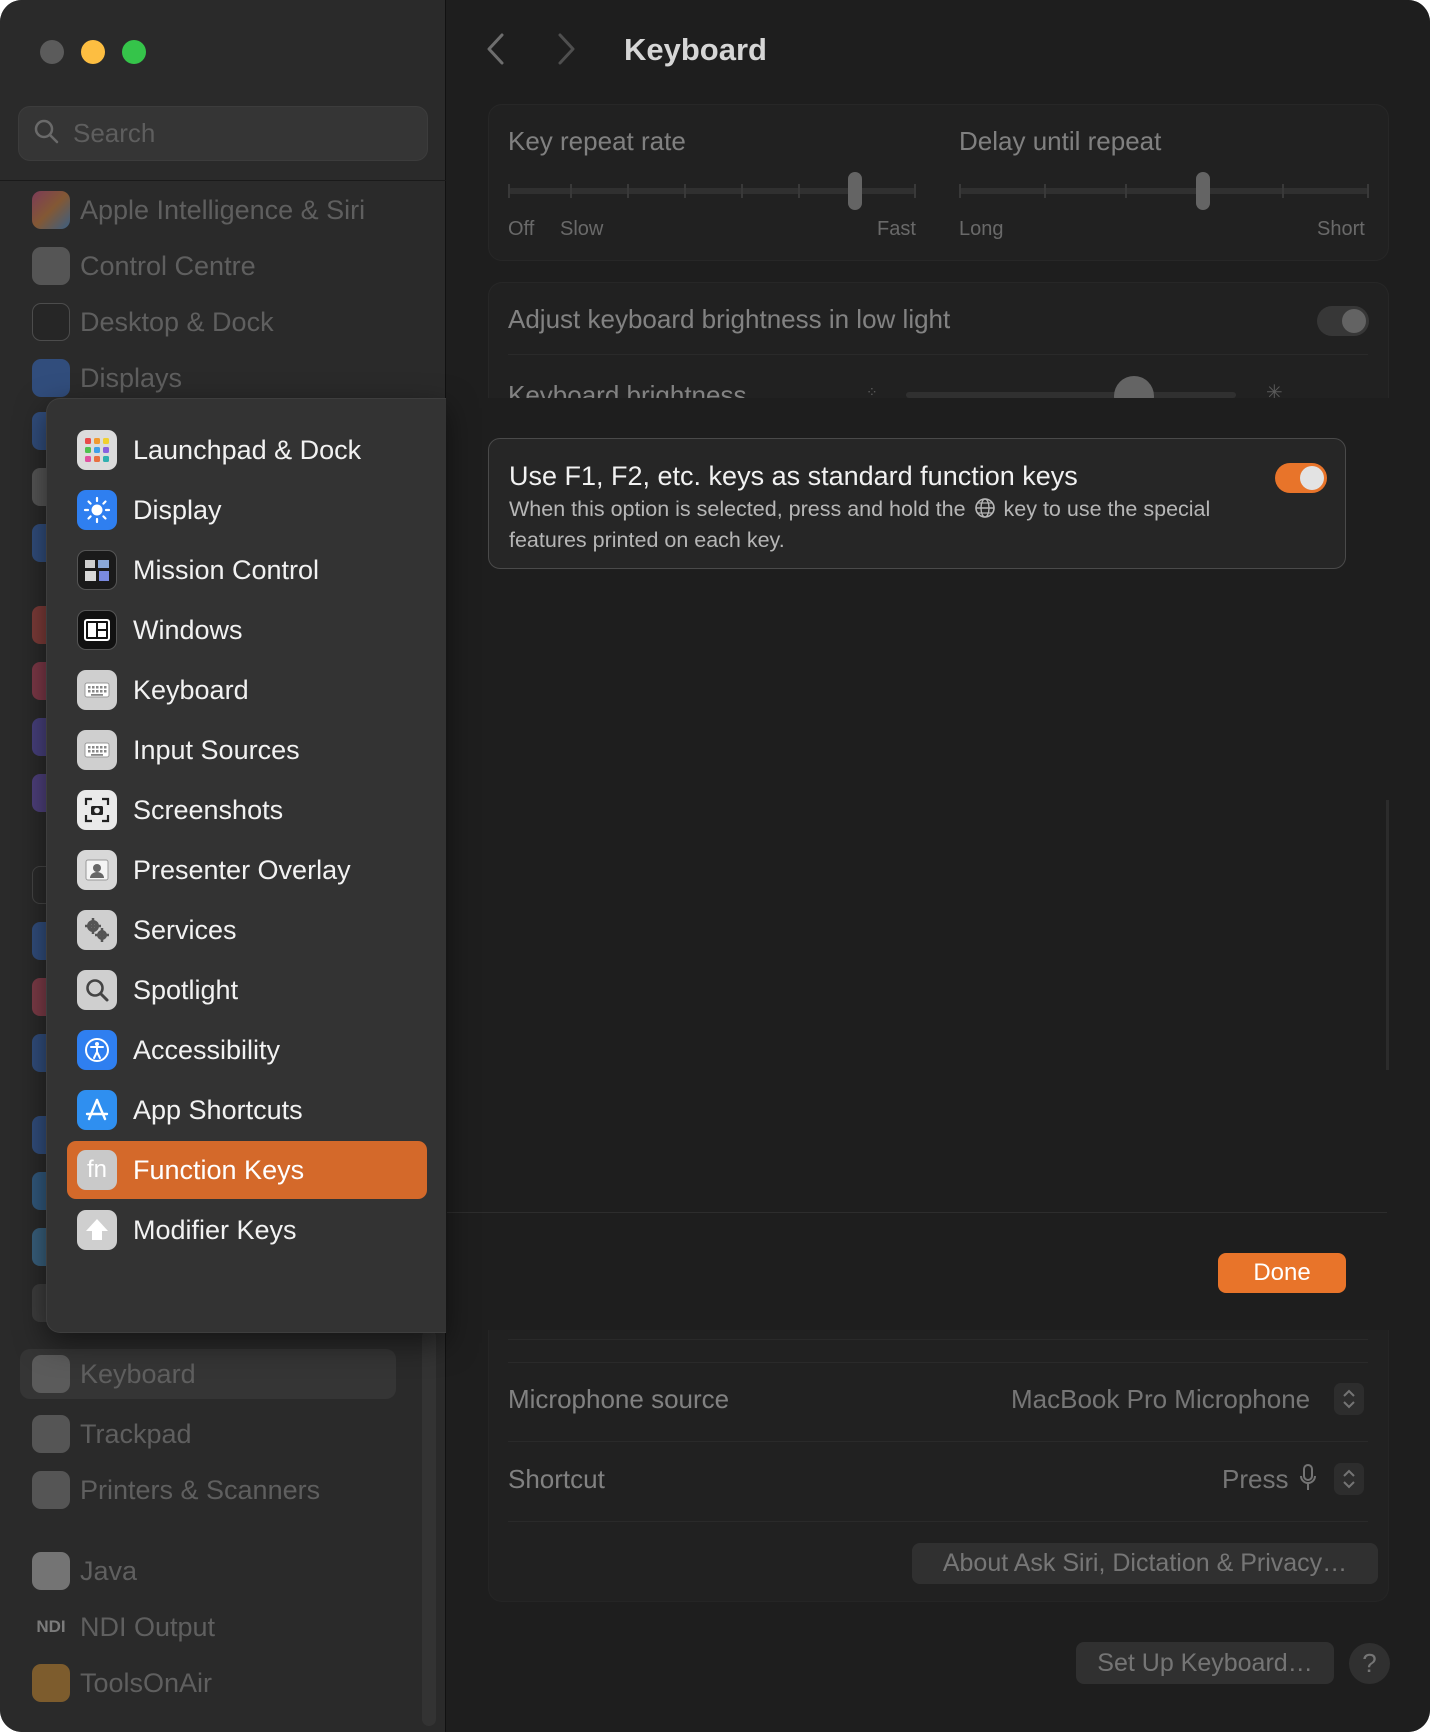 This screenshot has width=1430, height=1732. Describe the element at coordinates (247, 510) in the screenshot. I see `menu-item-display: Display` at that location.